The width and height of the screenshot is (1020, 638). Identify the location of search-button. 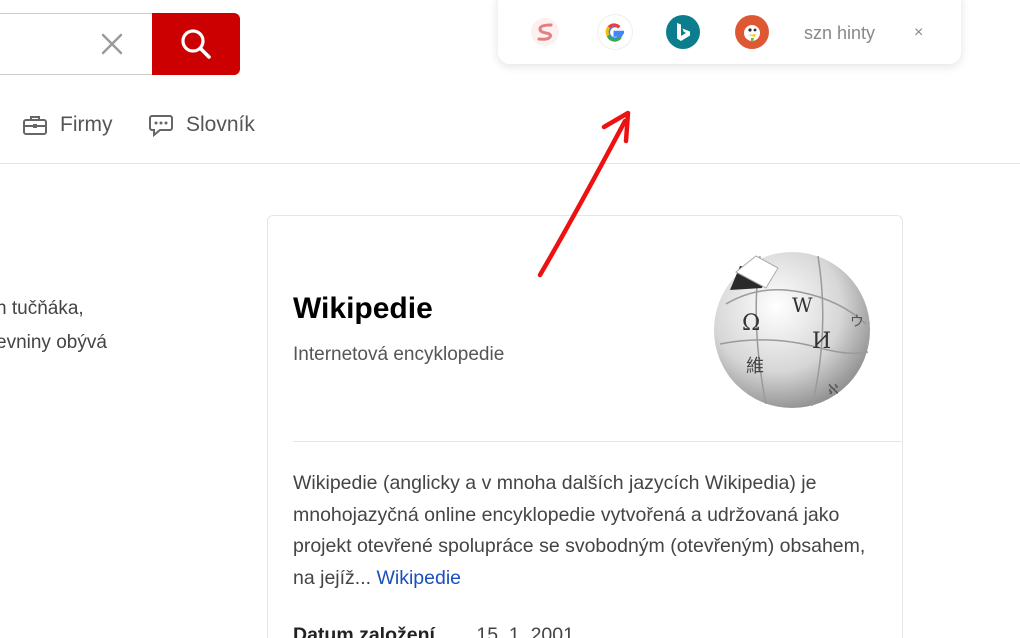
(196, 44).